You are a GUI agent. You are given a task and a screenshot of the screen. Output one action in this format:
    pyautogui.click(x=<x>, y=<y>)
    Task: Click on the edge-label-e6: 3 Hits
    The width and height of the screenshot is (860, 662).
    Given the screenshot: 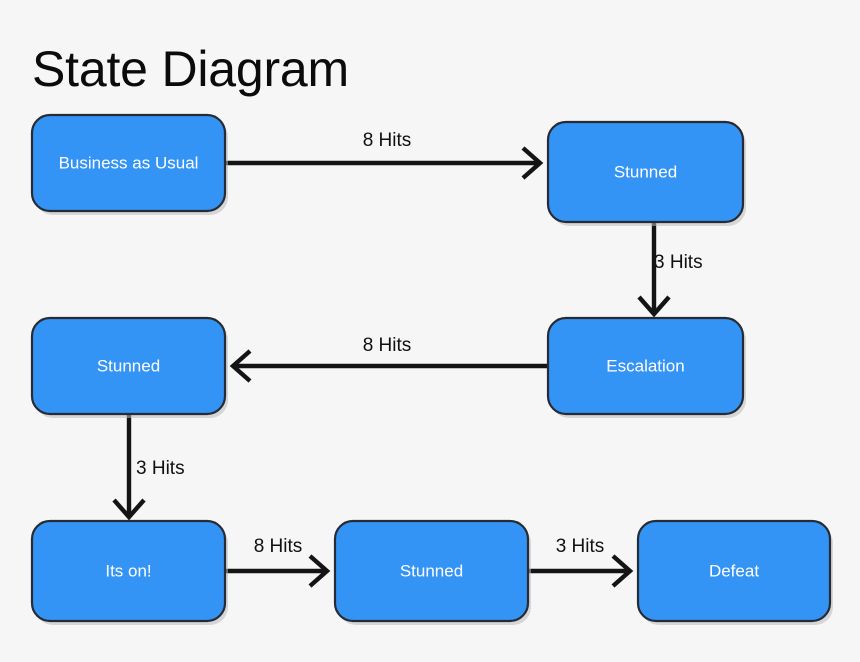 What is the action you would take?
    pyautogui.click(x=580, y=546)
    